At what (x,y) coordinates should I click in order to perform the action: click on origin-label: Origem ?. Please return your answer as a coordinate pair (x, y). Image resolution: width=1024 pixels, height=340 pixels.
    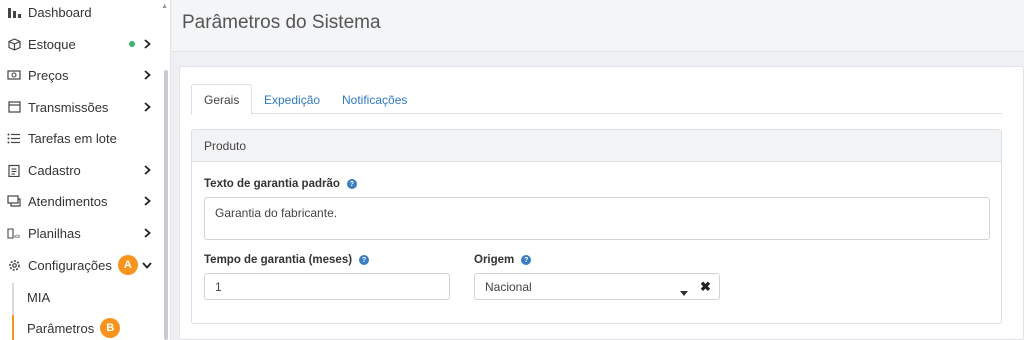
    Looking at the image, I should click on (503, 260).